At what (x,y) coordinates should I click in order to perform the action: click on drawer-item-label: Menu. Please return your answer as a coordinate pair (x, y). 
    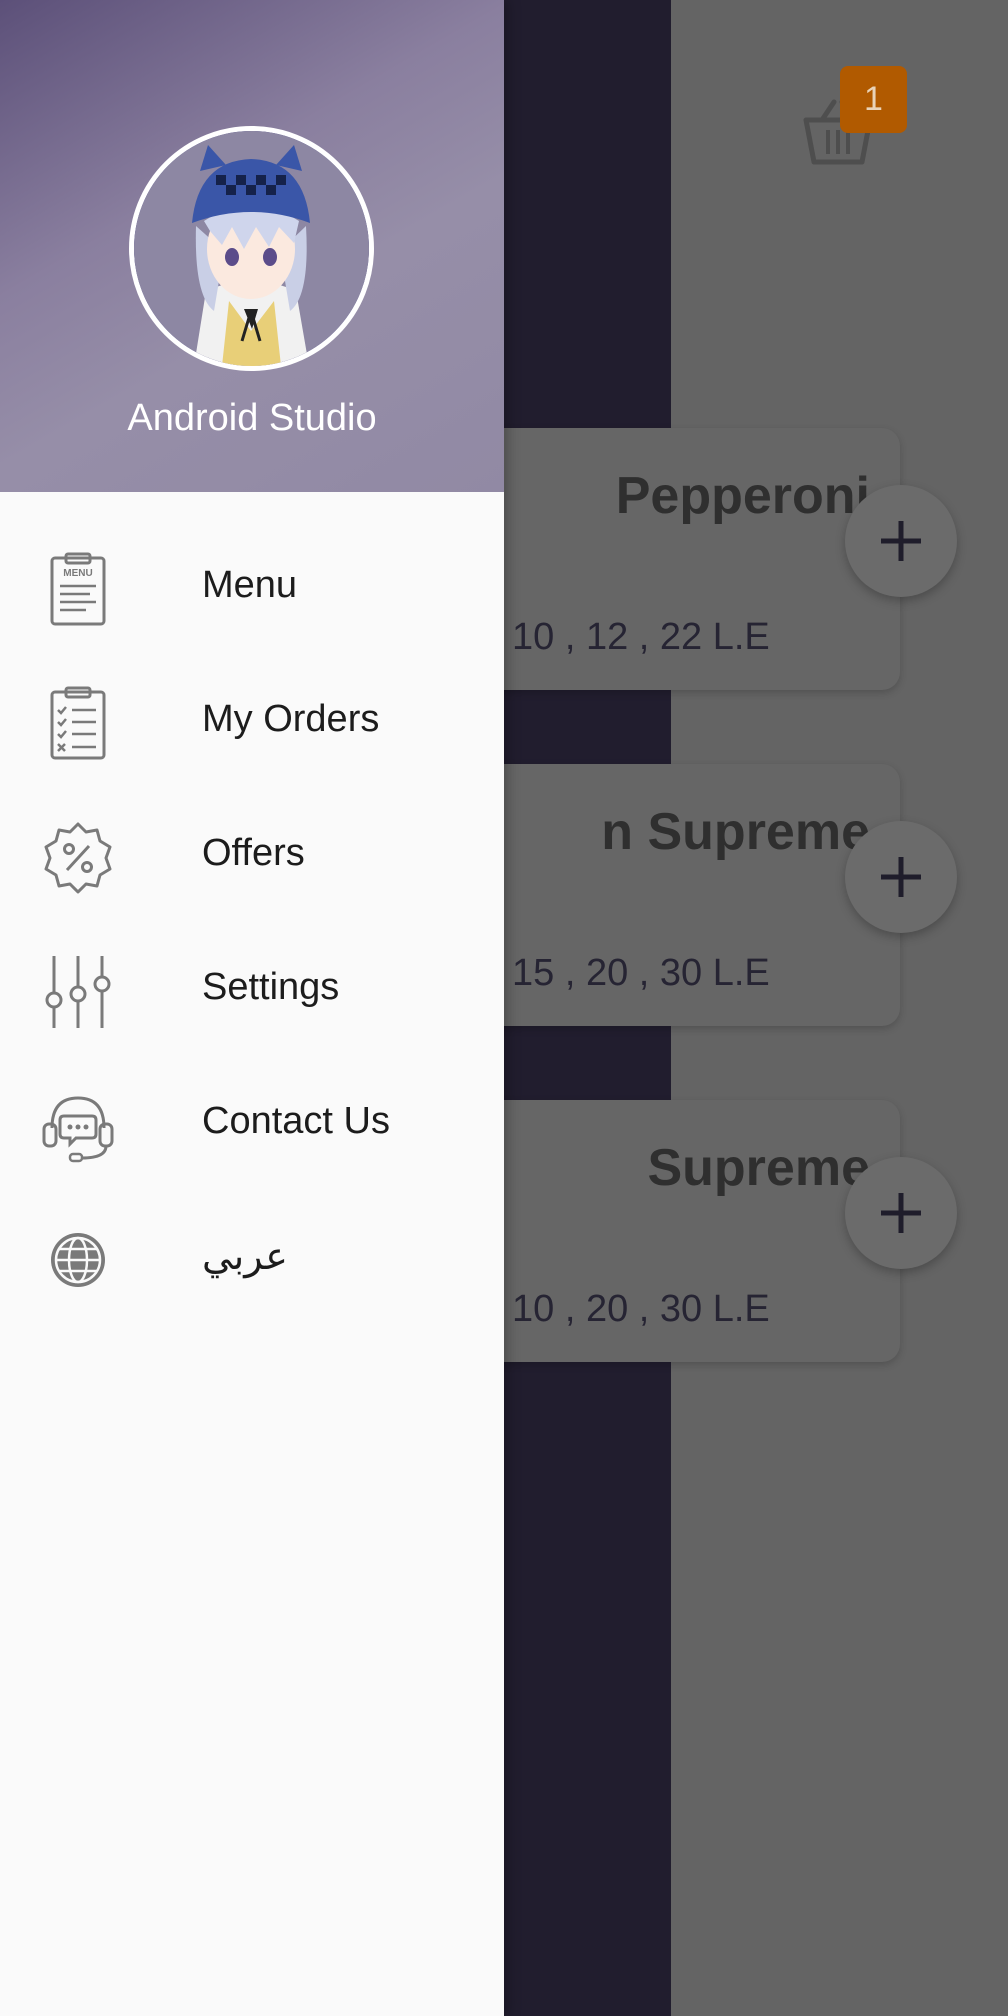
    Looking at the image, I should click on (250, 585).